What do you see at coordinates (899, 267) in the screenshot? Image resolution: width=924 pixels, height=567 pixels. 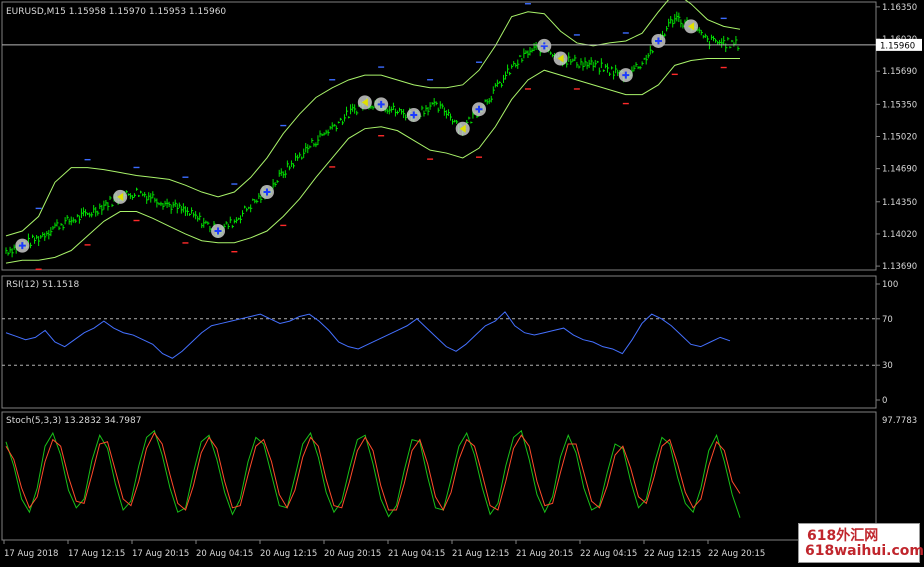 I see `price-tick-label: 1.13690` at bounding box center [899, 267].